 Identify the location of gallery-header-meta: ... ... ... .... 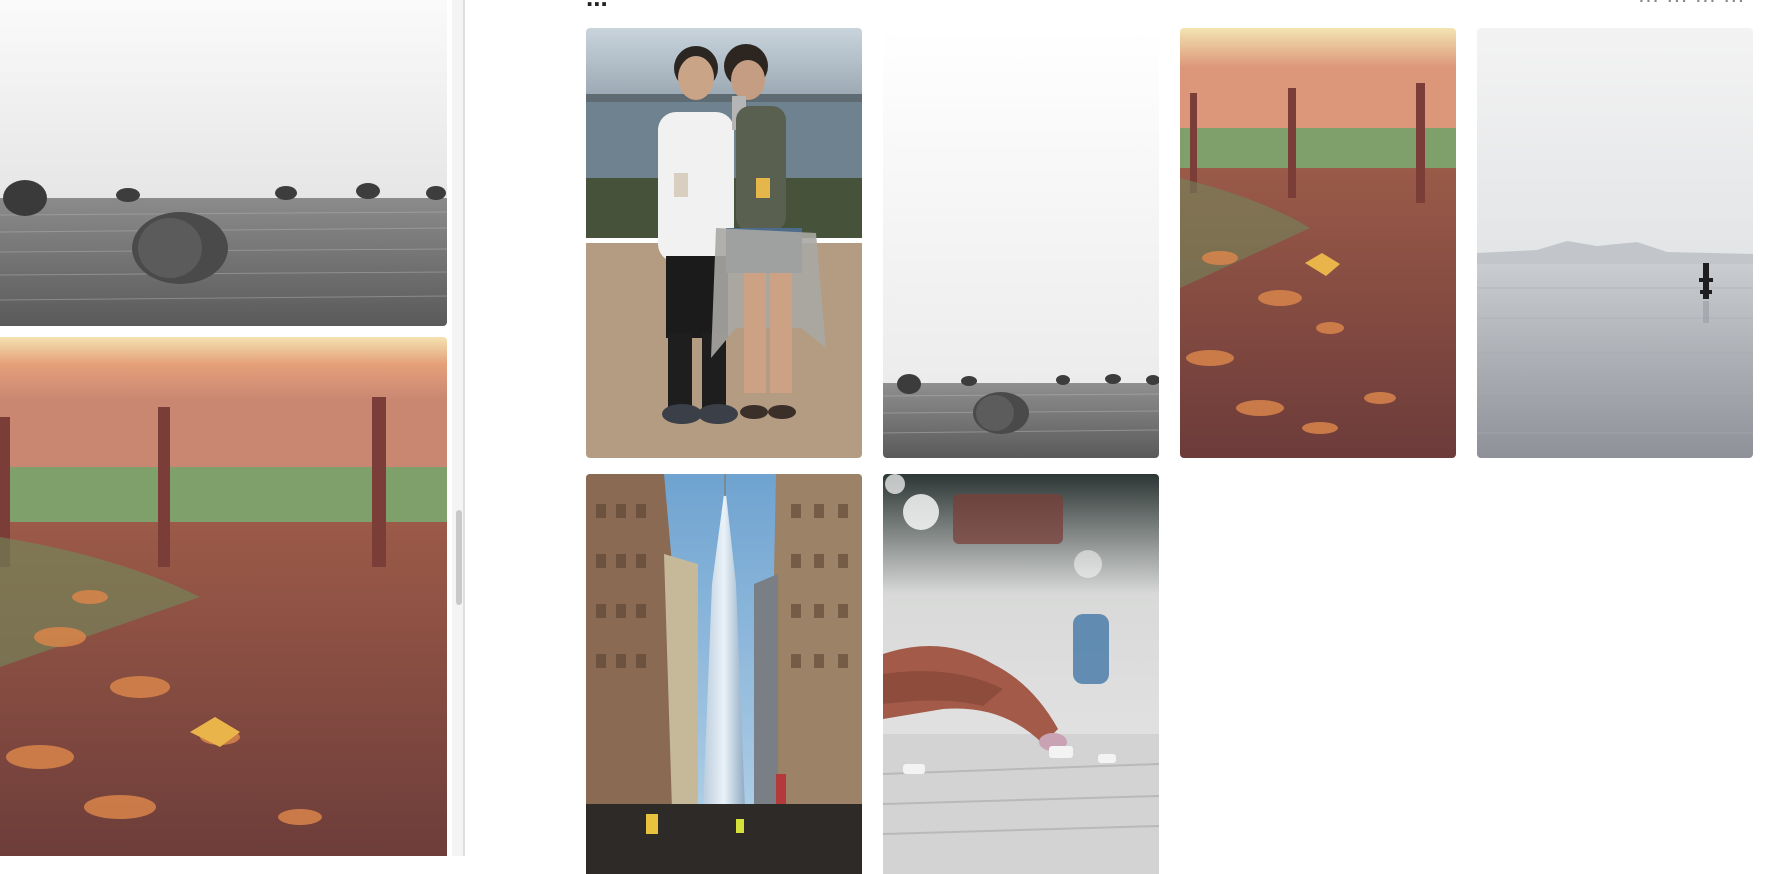
(1691, 4).